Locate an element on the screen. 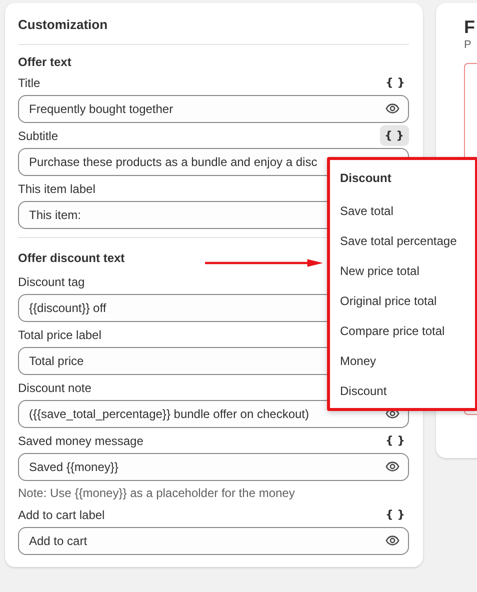 This screenshot has width=477, height=592. field-label: Title is located at coordinates (29, 83).